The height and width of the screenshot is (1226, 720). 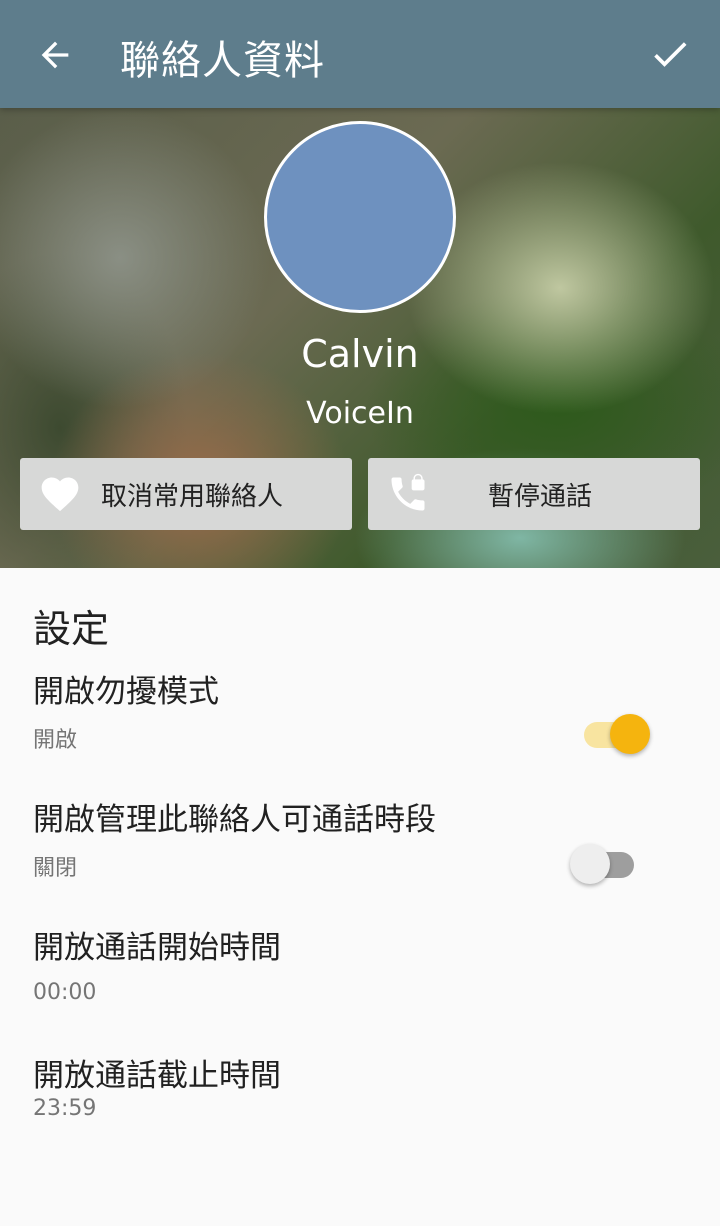 What do you see at coordinates (55, 740) in the screenshot?
I see `dnd-summary: 開啟` at bounding box center [55, 740].